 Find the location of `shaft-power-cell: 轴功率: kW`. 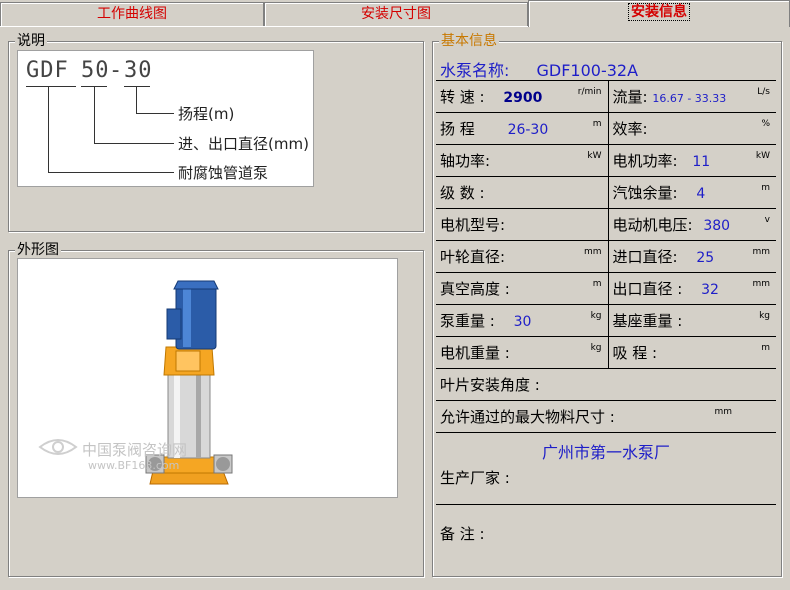

shaft-power-cell: 轴功率: kW is located at coordinates (522, 160).